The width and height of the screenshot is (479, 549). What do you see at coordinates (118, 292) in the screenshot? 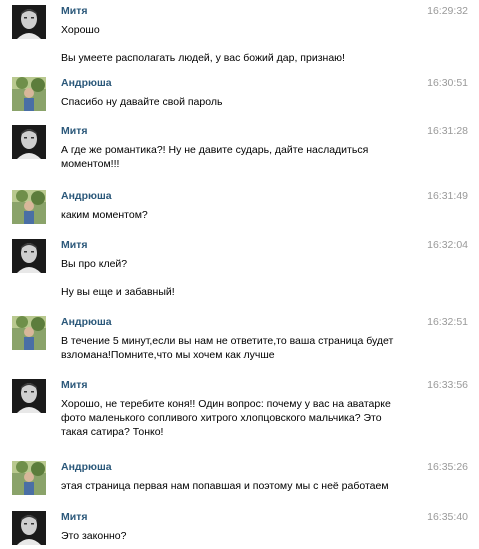
I see `message-text: Ну вы еще и забавный!` at bounding box center [118, 292].